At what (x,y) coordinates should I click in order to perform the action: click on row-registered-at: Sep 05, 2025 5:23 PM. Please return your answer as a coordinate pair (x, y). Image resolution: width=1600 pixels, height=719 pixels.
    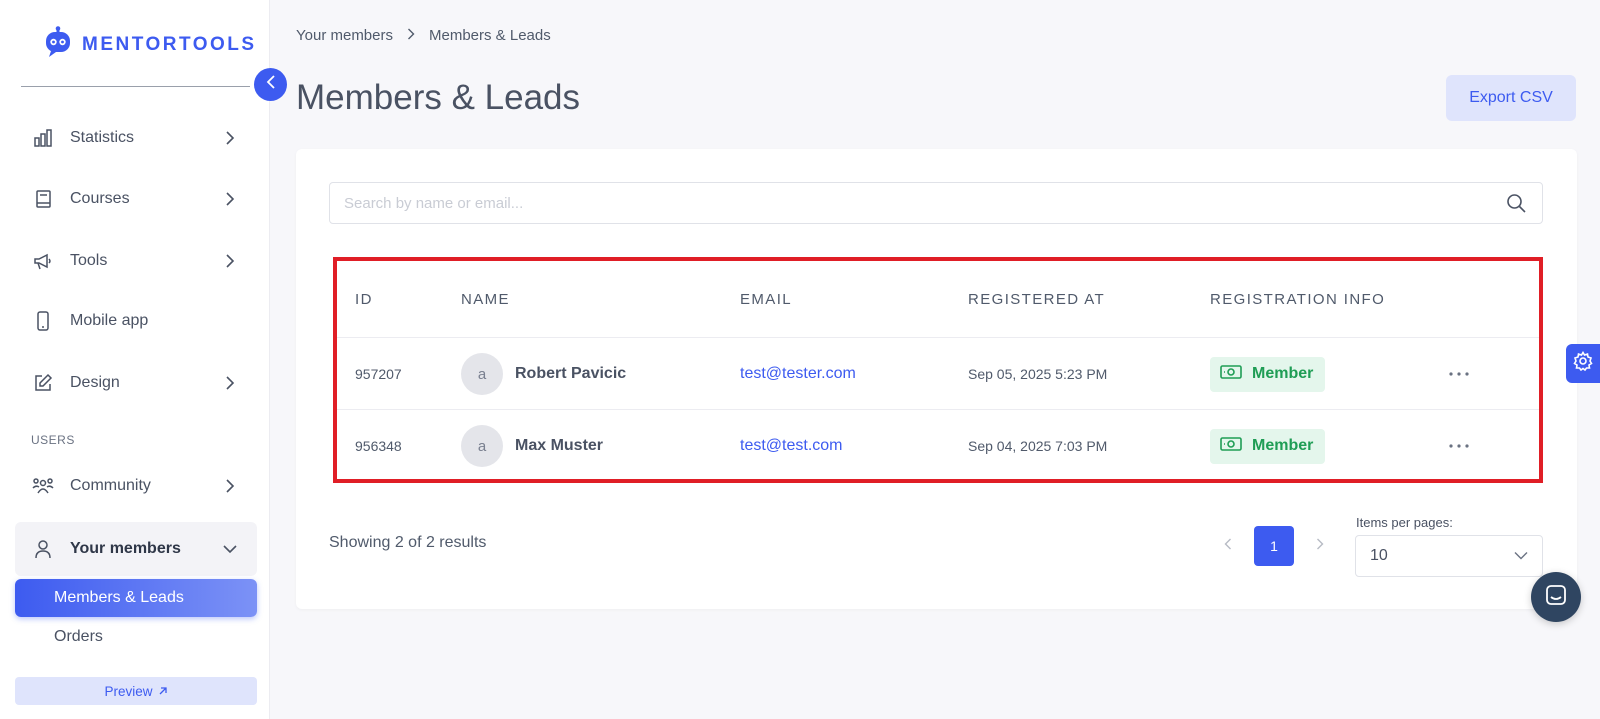
    Looking at the image, I should click on (1038, 374).